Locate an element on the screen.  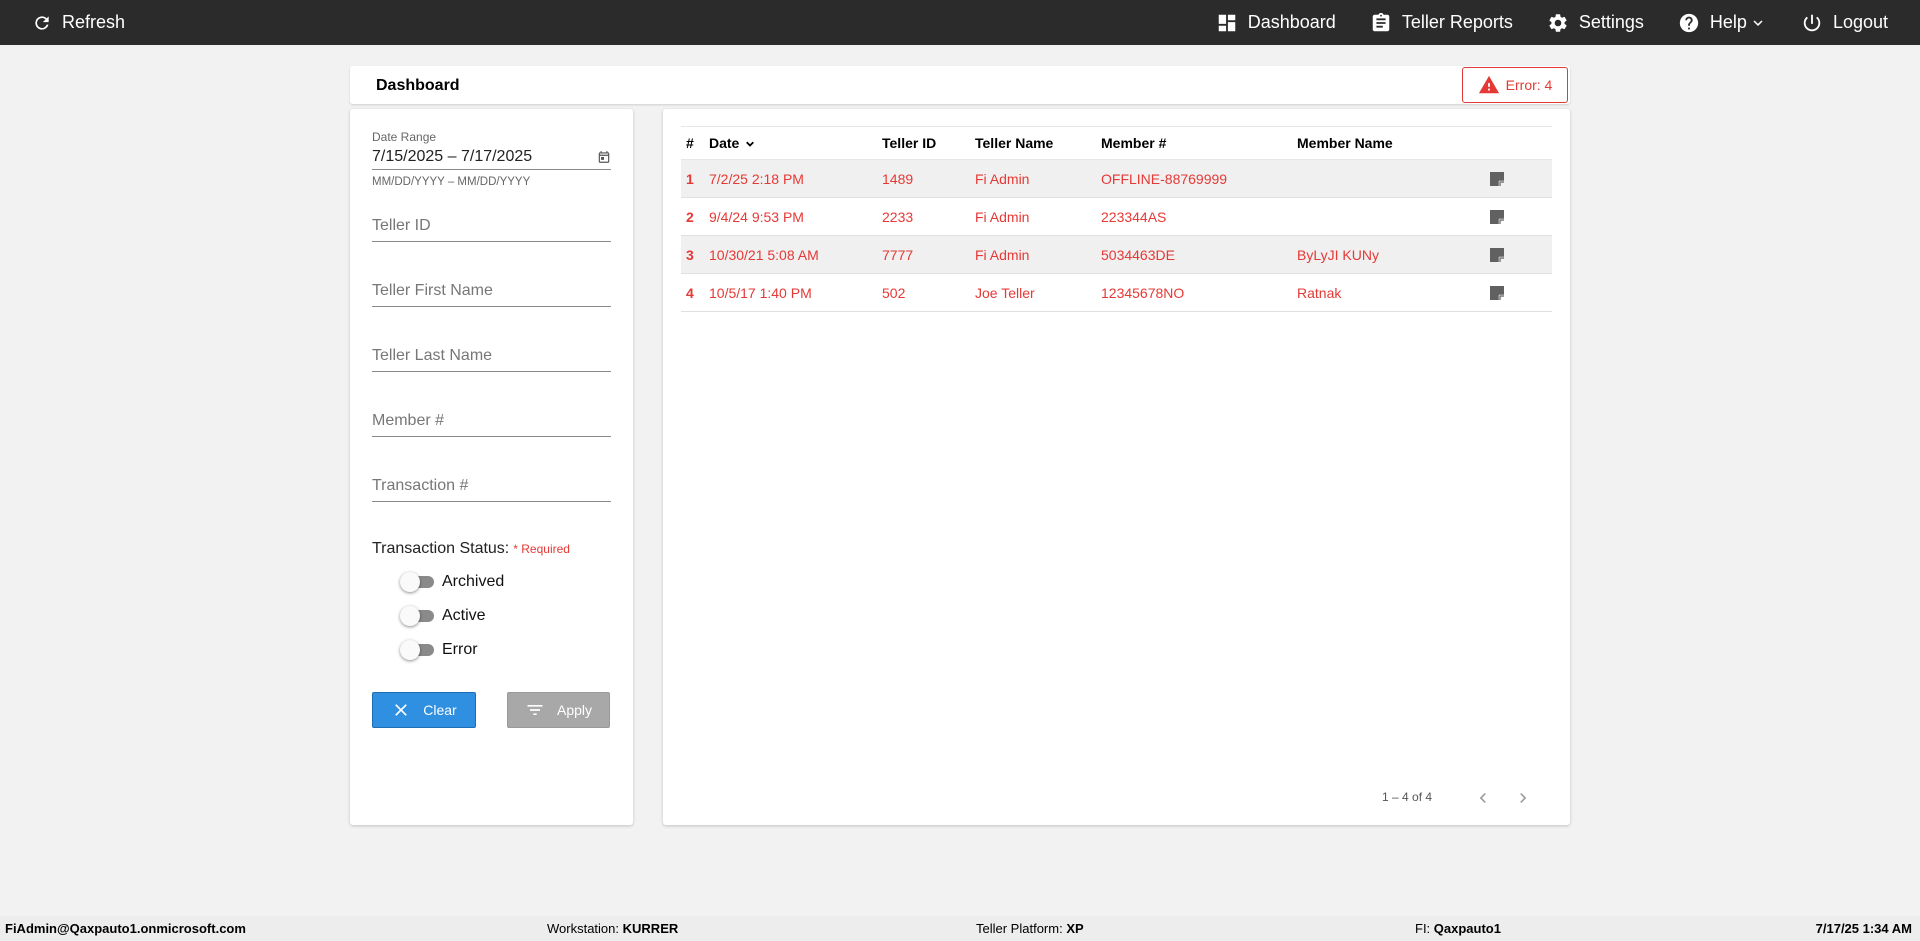
col-header-actions is located at coordinates (1519, 143).